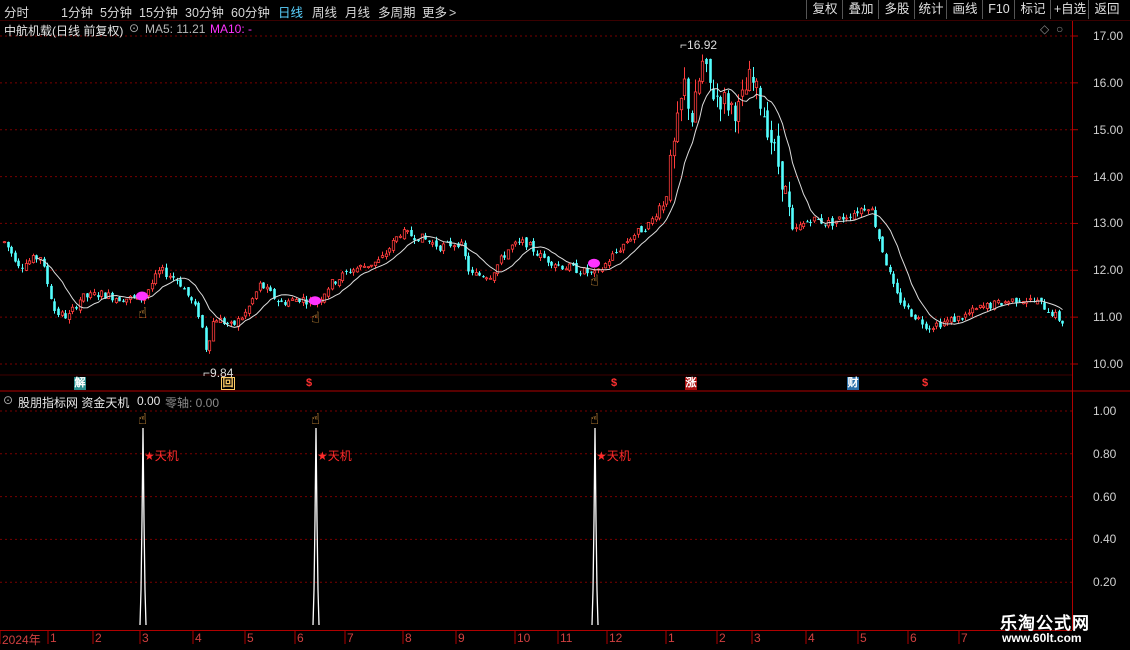  What do you see at coordinates (853, 383) in the screenshot?
I see `event-marker: 财` at bounding box center [853, 383].